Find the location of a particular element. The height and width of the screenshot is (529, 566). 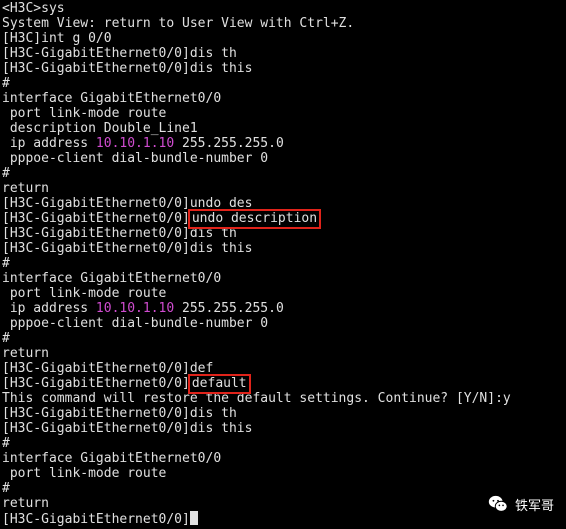

highlighted-command: undo description is located at coordinates (254, 219).